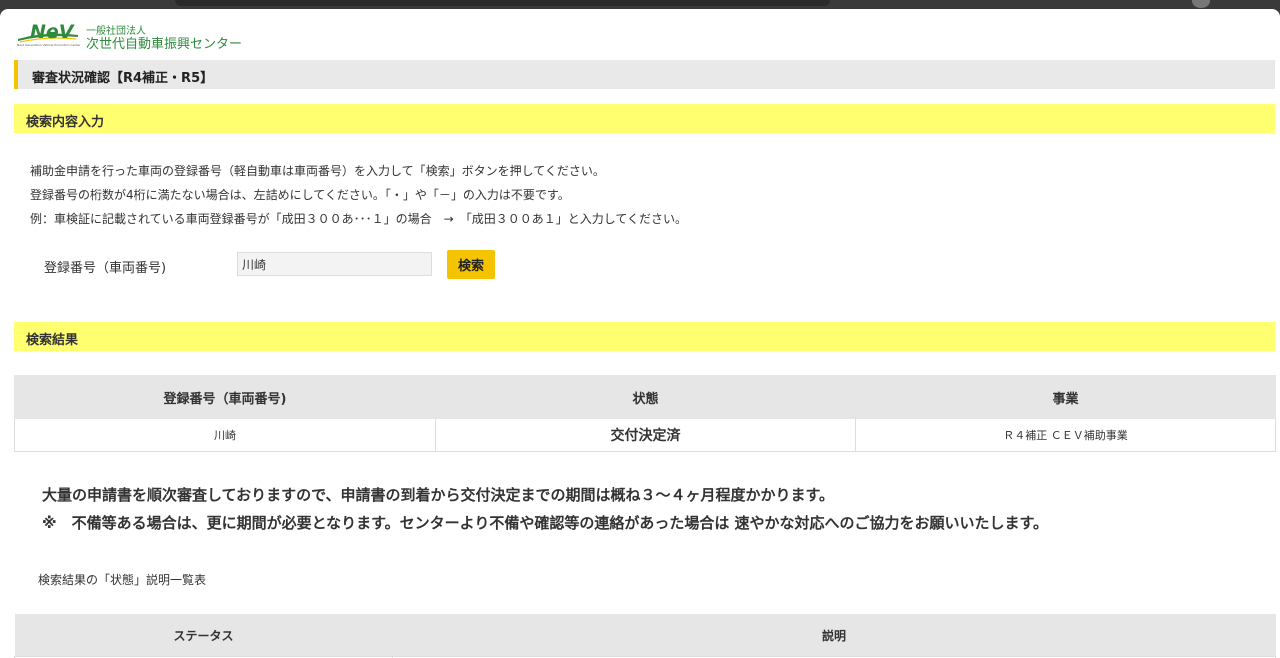 The image size is (1280, 658). Describe the element at coordinates (834, 635) in the screenshot. I see `column-header-description: 説明` at that location.